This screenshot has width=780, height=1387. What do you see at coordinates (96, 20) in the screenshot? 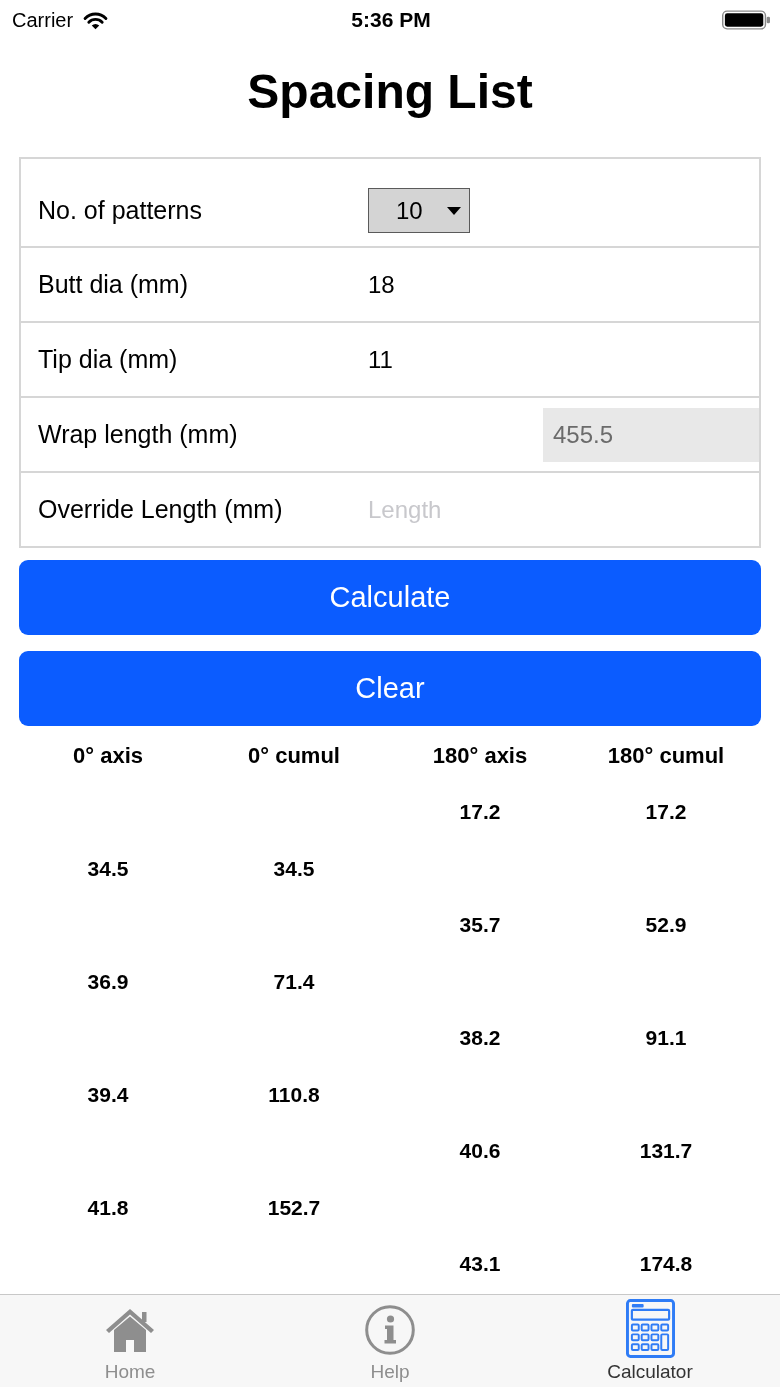
I see `wifi-icon` at bounding box center [96, 20].